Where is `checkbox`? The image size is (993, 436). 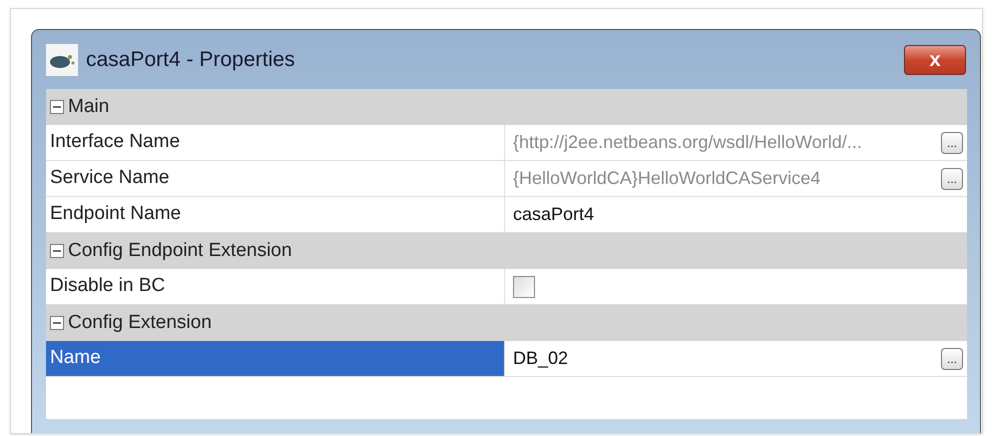
checkbox is located at coordinates (524, 287).